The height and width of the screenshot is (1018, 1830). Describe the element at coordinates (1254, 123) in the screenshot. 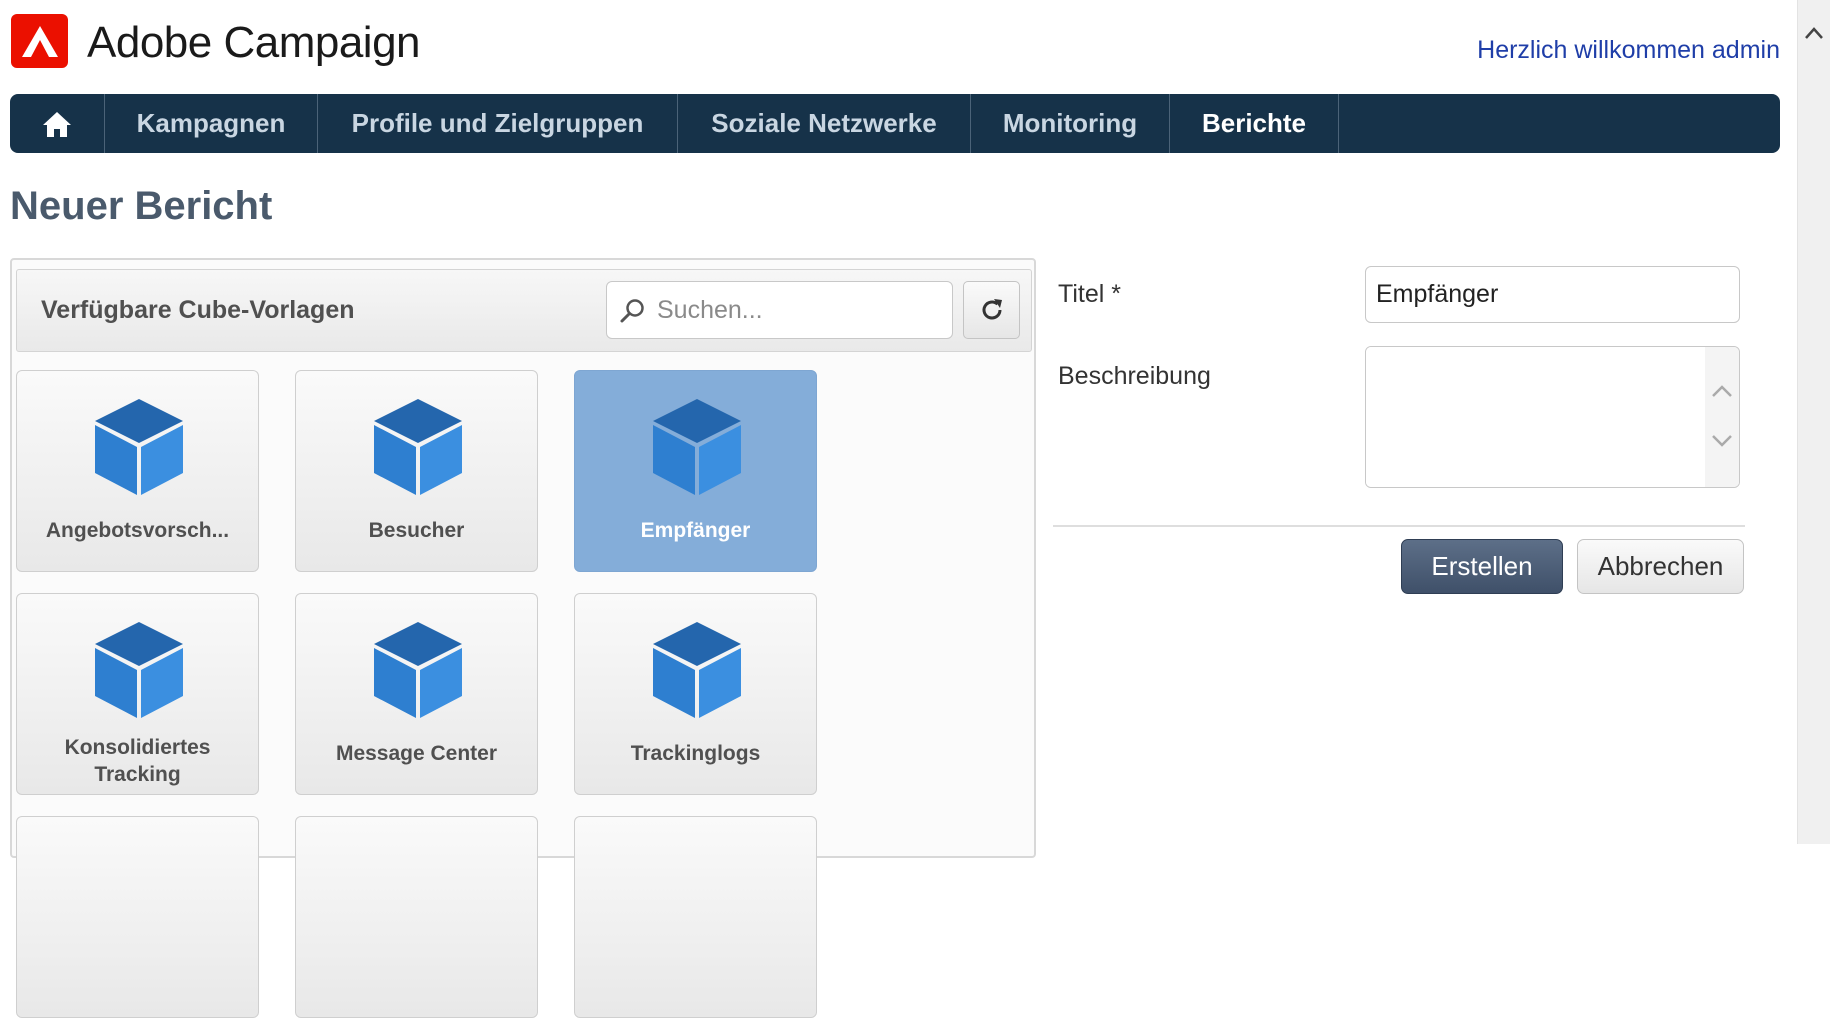

I see `nav-berichte: Berichte` at that location.